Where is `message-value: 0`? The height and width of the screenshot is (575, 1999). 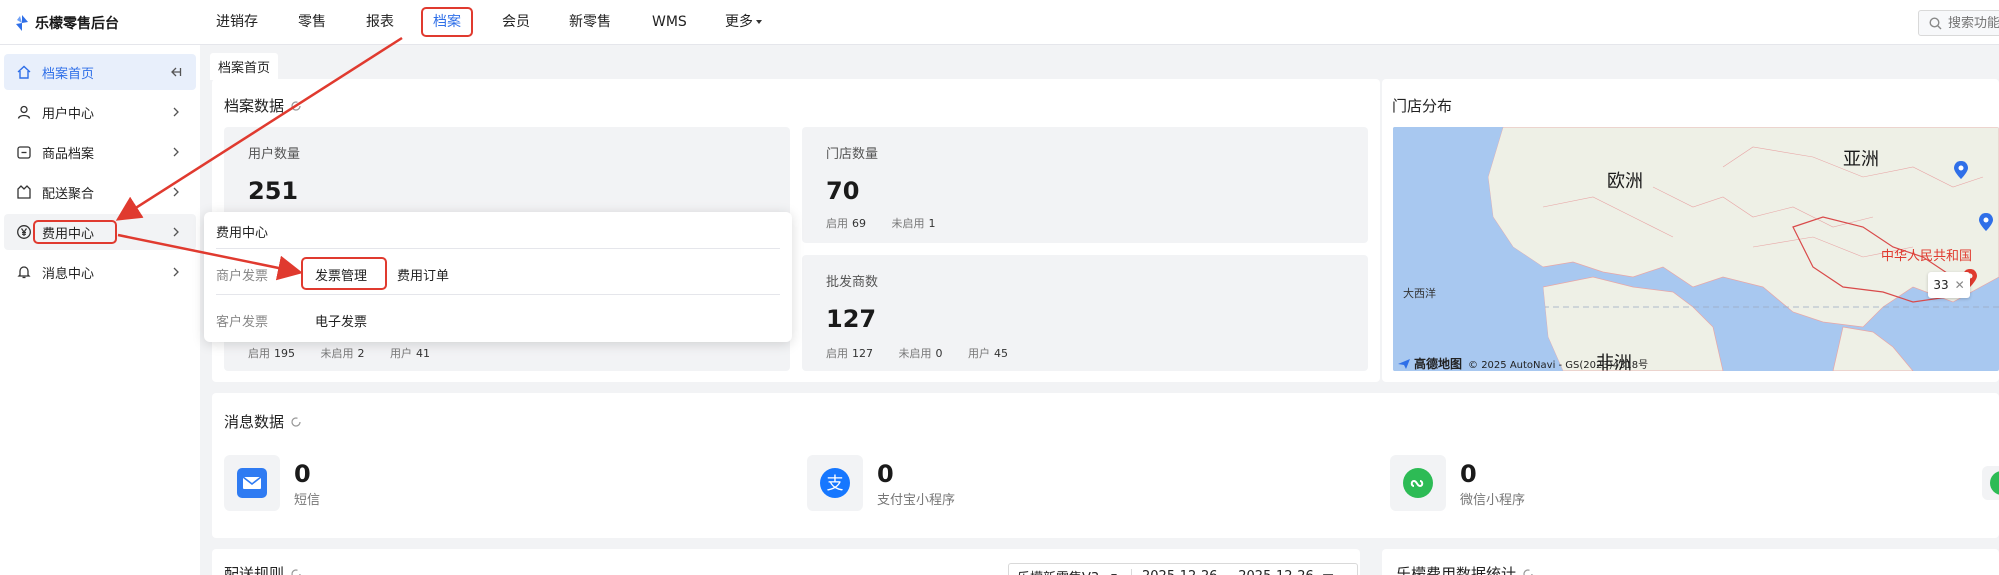 message-value: 0 is located at coordinates (1468, 473).